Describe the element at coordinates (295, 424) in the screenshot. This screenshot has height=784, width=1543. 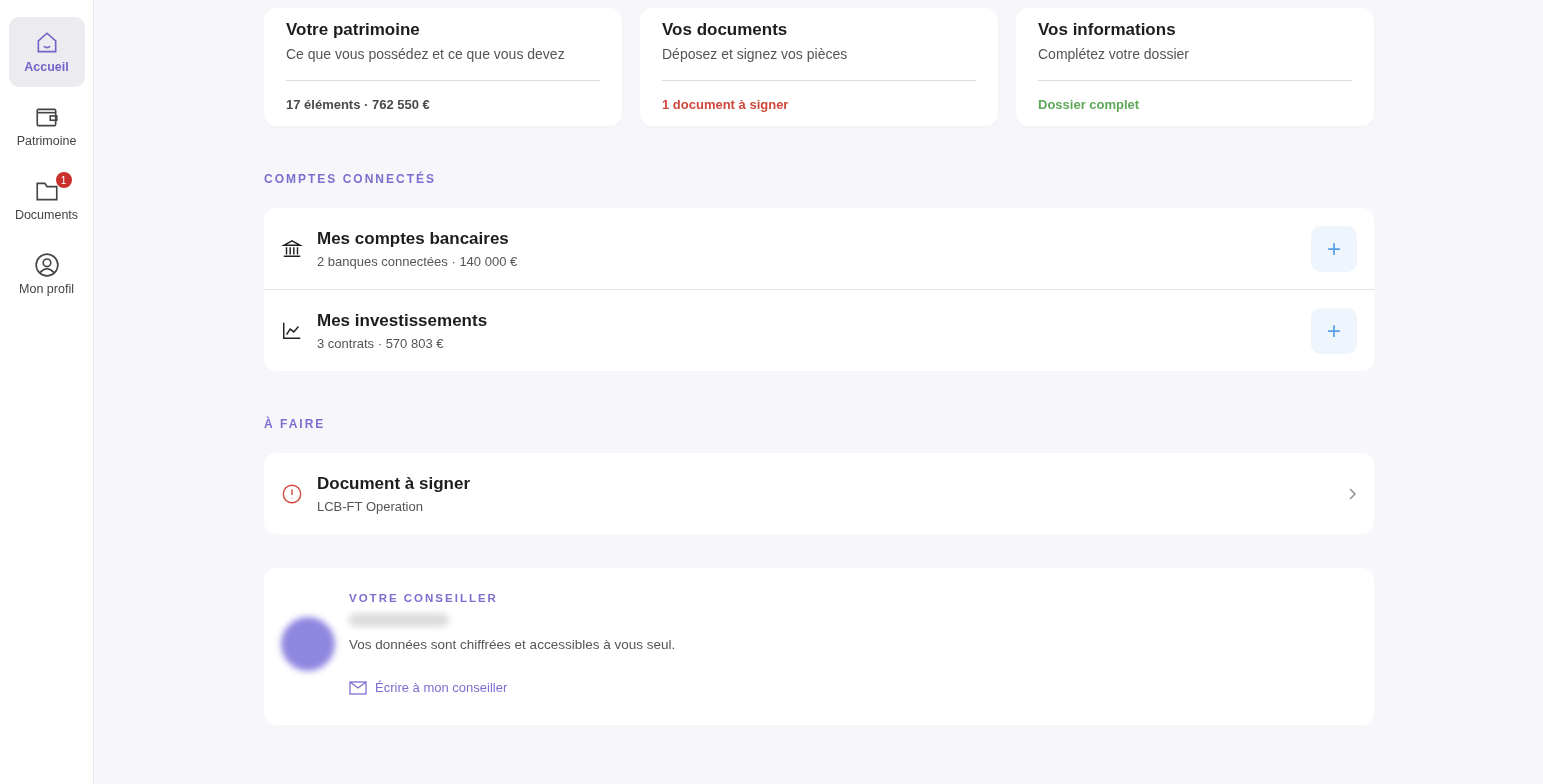
I see `section-heading: À FAIRE` at that location.